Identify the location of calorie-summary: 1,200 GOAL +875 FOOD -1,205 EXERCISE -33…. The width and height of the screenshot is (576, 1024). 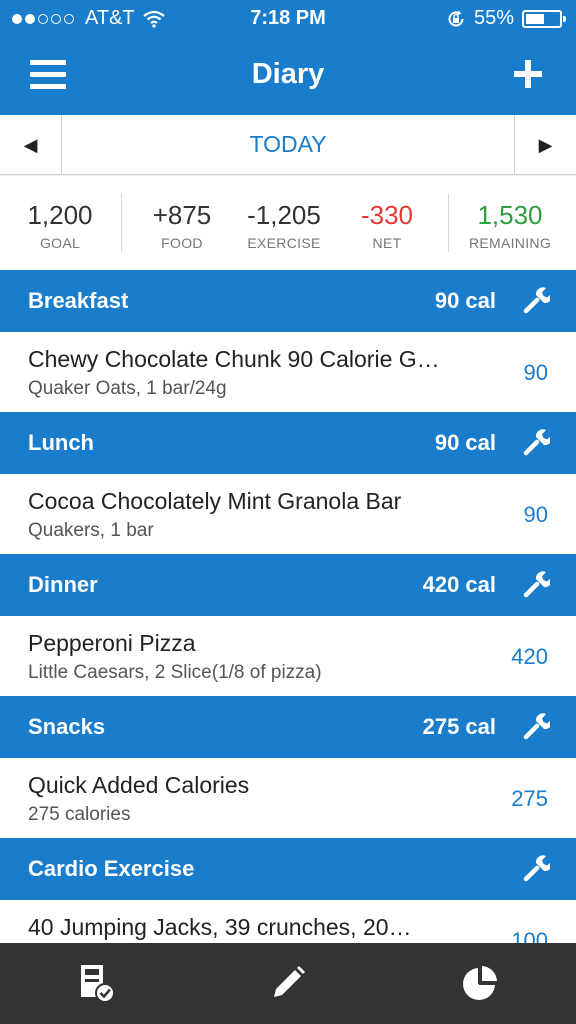
(288, 223).